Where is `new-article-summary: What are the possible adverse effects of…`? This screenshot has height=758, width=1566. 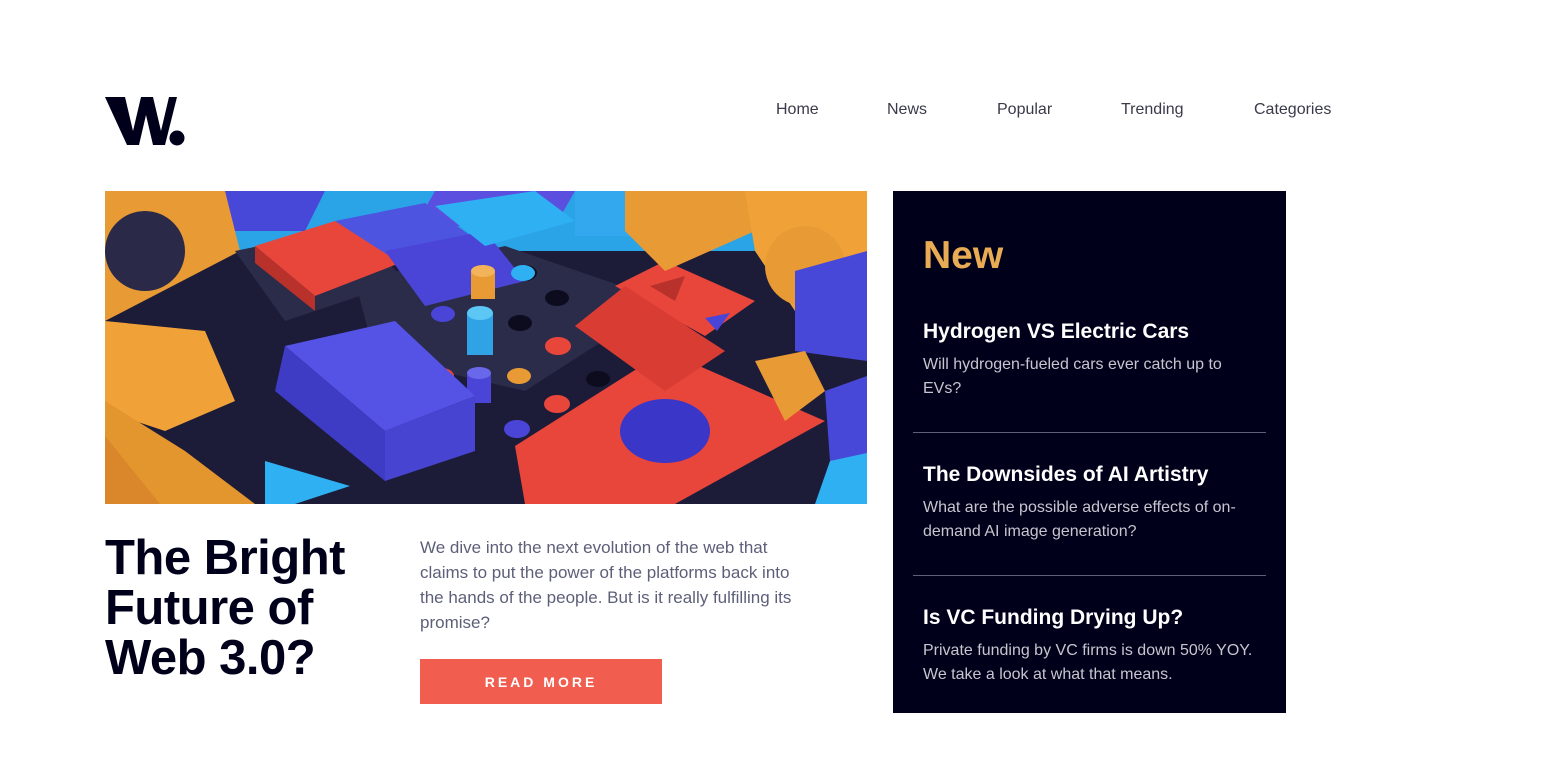
new-article-summary: What are the possible adverse effects of… is located at coordinates (1079, 519).